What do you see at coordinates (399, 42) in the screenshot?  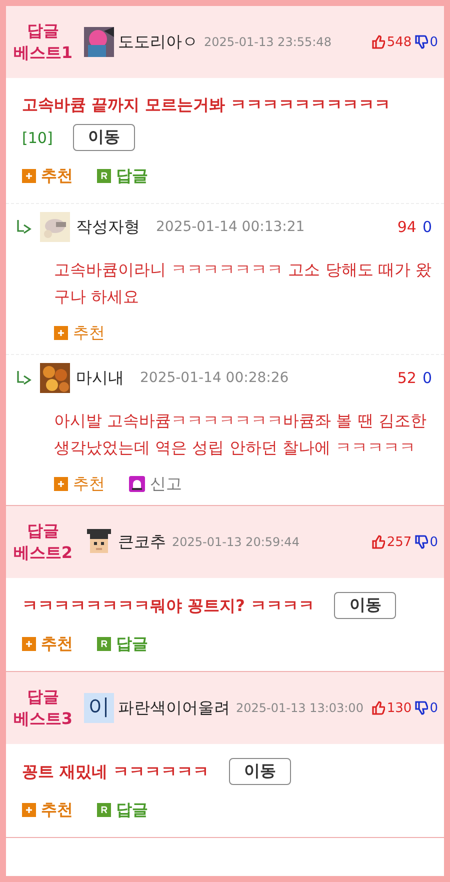 I see `like-count: 548` at bounding box center [399, 42].